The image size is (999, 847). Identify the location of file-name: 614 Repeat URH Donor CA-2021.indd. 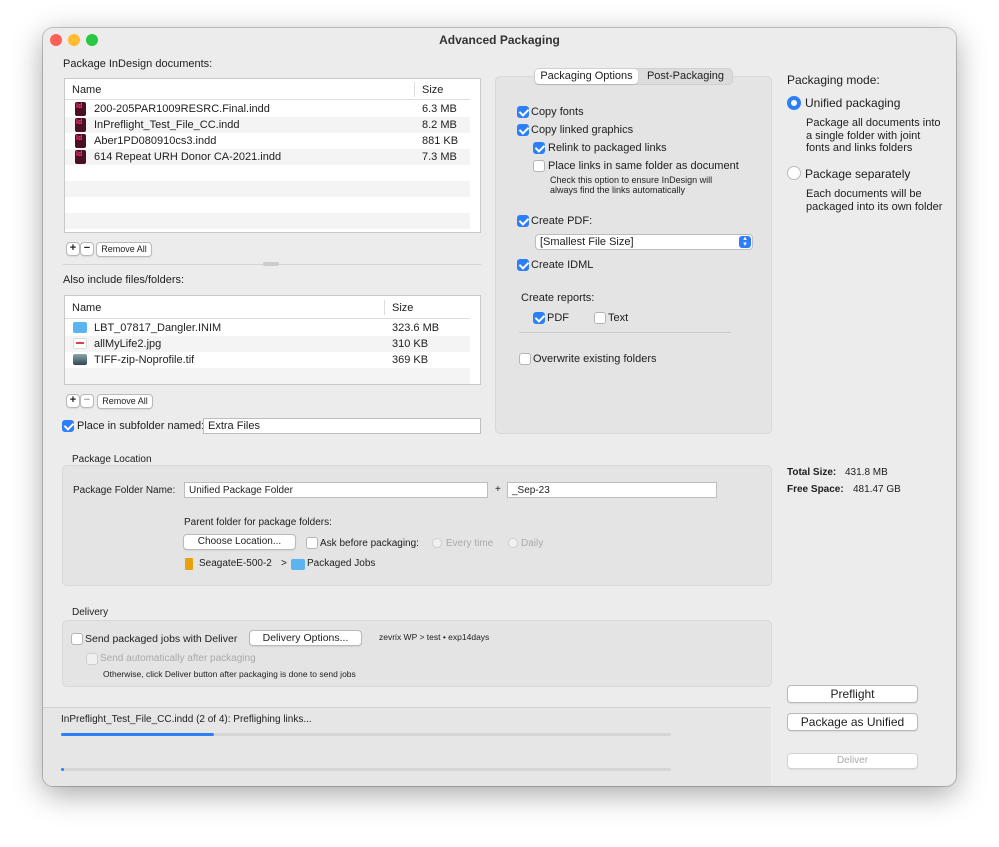
(188, 157).